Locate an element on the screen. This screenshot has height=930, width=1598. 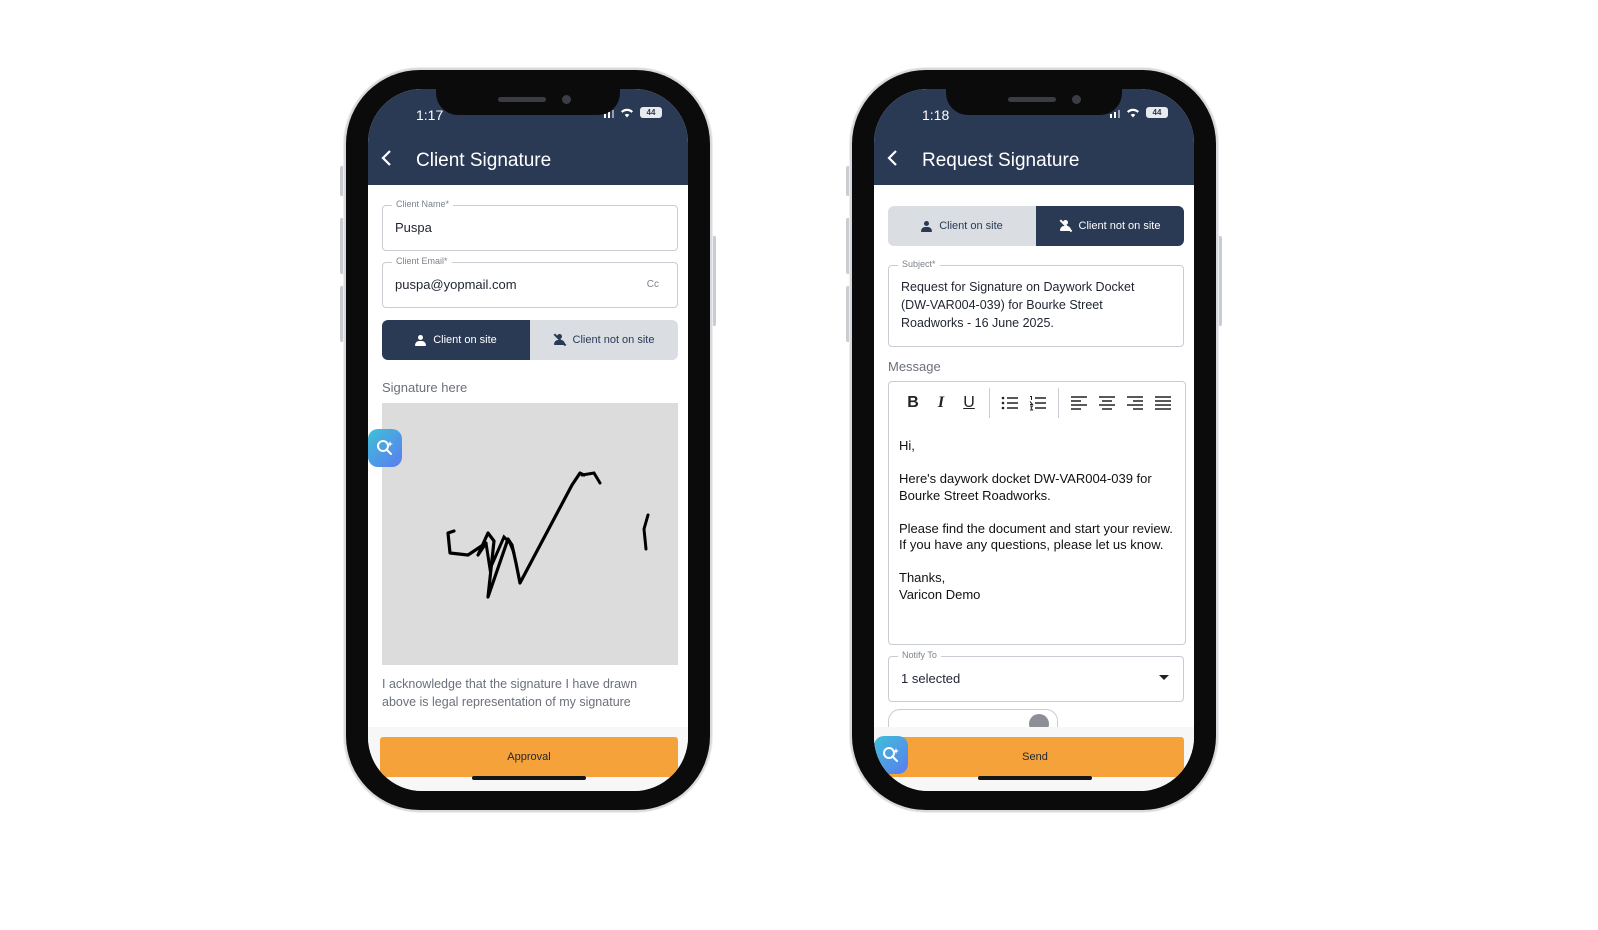
send-button: Send is located at coordinates (1035, 757).